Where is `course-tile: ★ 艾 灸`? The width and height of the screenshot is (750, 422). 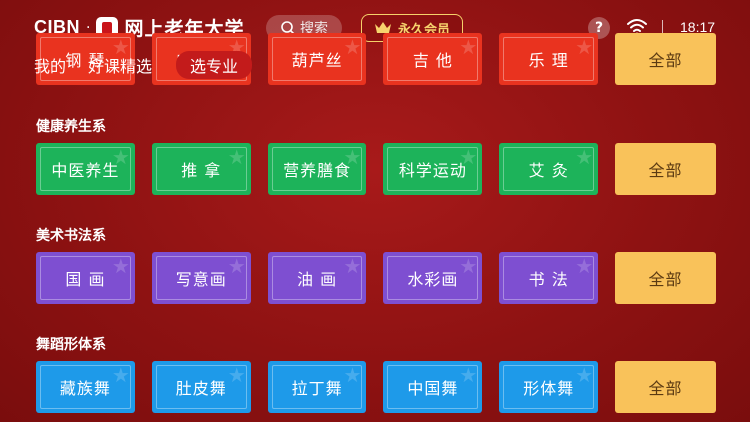 course-tile: ★ 艾 灸 is located at coordinates (549, 169).